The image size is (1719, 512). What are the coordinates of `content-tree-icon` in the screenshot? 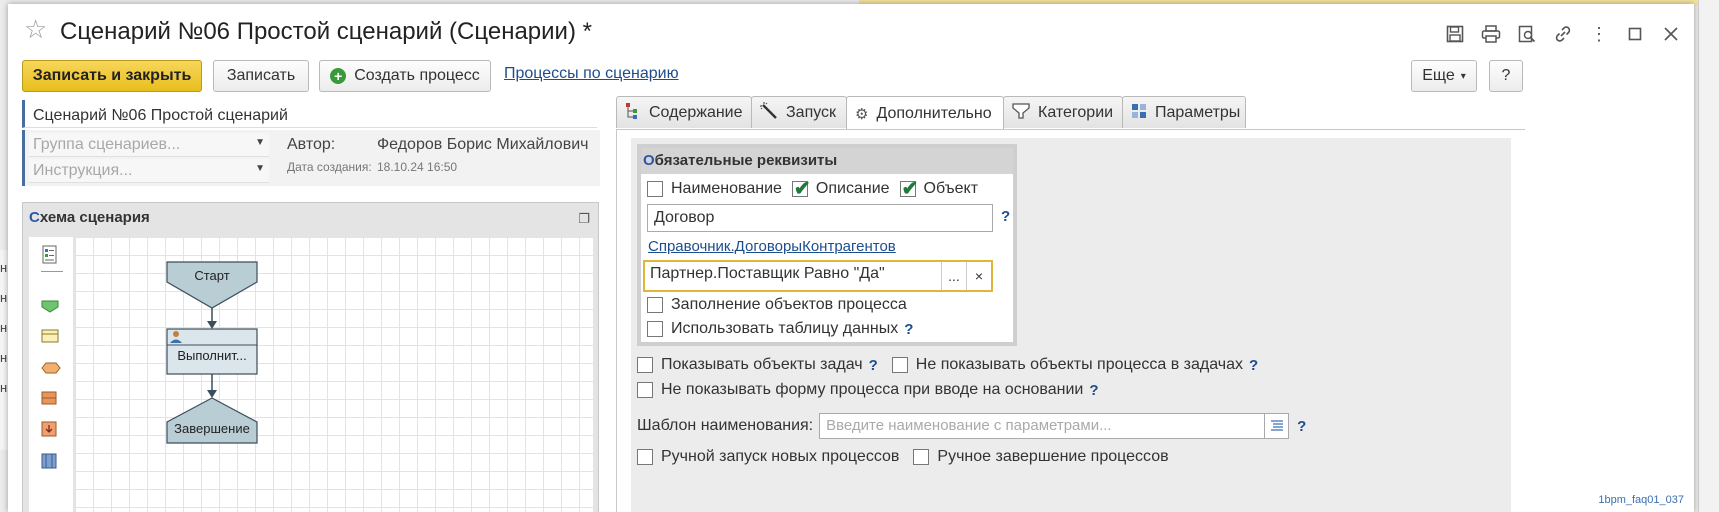 It's located at (633, 113).